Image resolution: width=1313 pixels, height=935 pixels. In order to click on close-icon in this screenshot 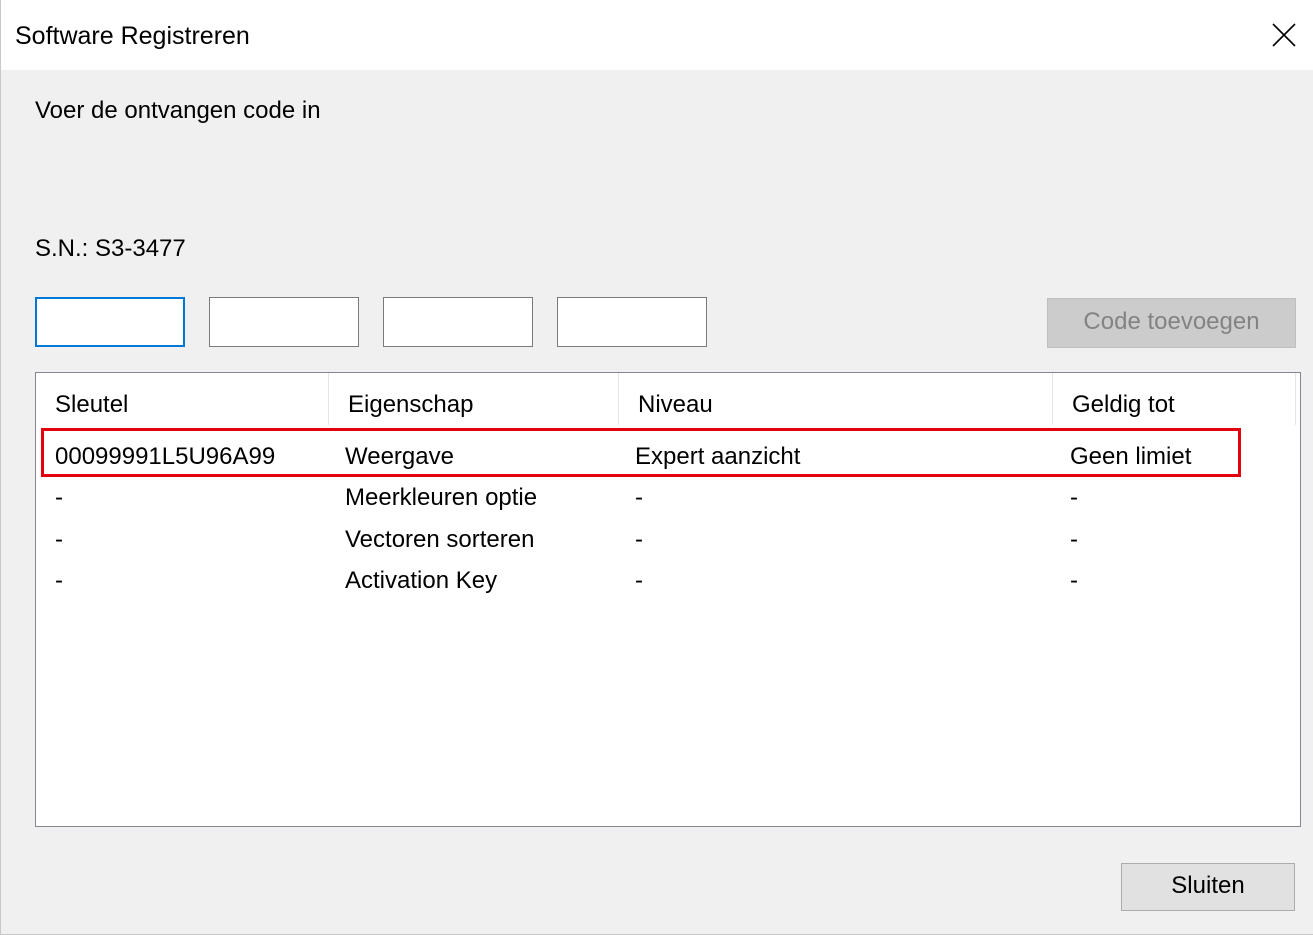, I will do `click(1284, 35)`.